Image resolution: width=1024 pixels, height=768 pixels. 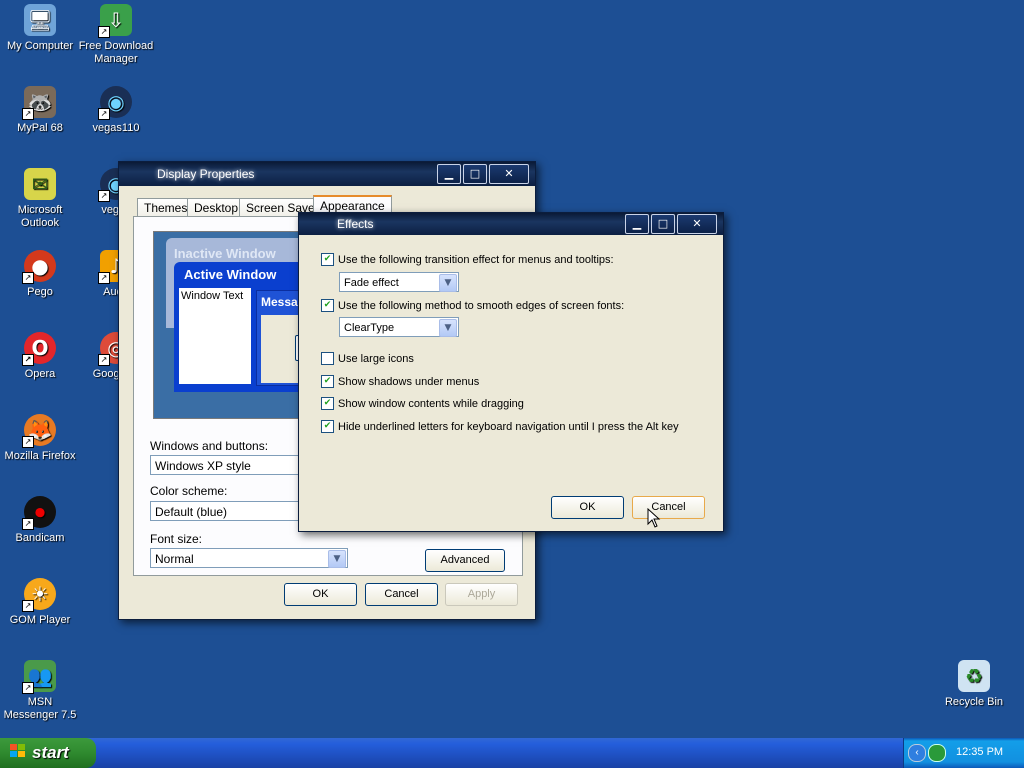 I want to click on effects-titlebar: Effects ▁ □ ✕, so click(x=511, y=224).